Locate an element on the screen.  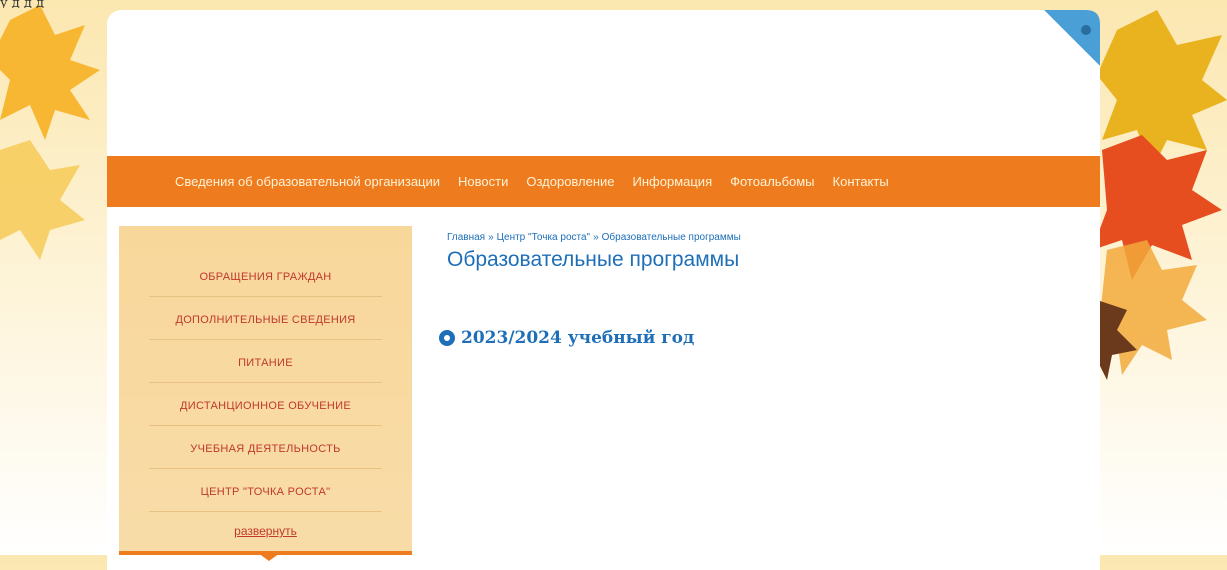
sidebar-notch-icon is located at coordinates (269, 557).